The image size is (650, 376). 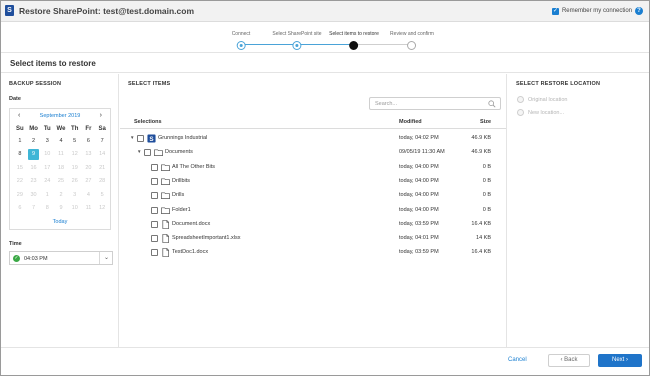 I want to click on item-modified: today, 03:59 PM, so click(x=419, y=252).